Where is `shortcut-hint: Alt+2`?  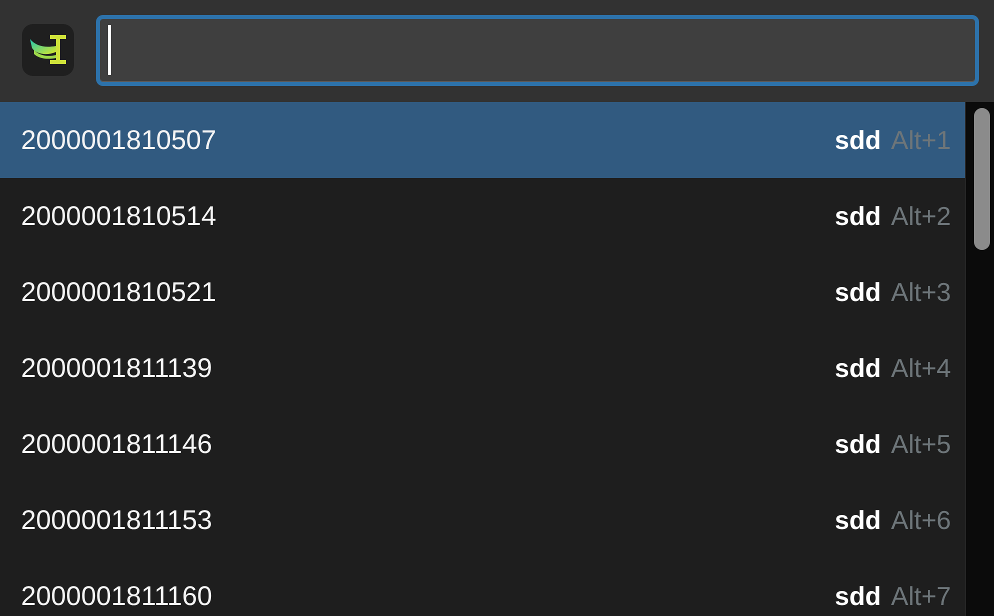 shortcut-hint: Alt+2 is located at coordinates (921, 216).